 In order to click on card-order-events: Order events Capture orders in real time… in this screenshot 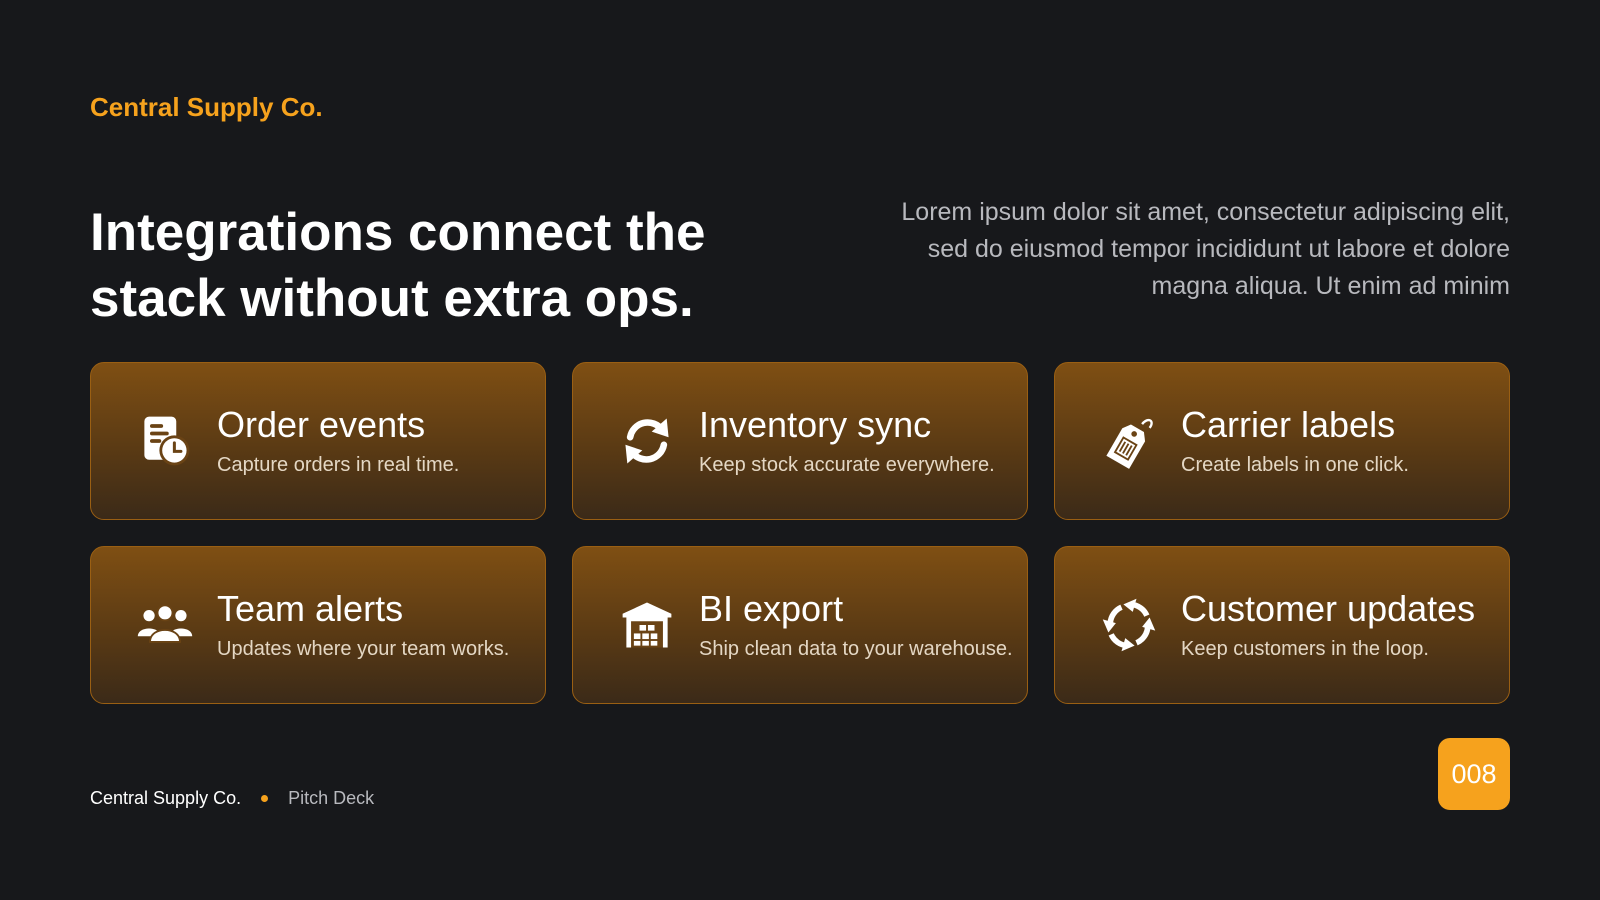, I will do `click(318, 441)`.